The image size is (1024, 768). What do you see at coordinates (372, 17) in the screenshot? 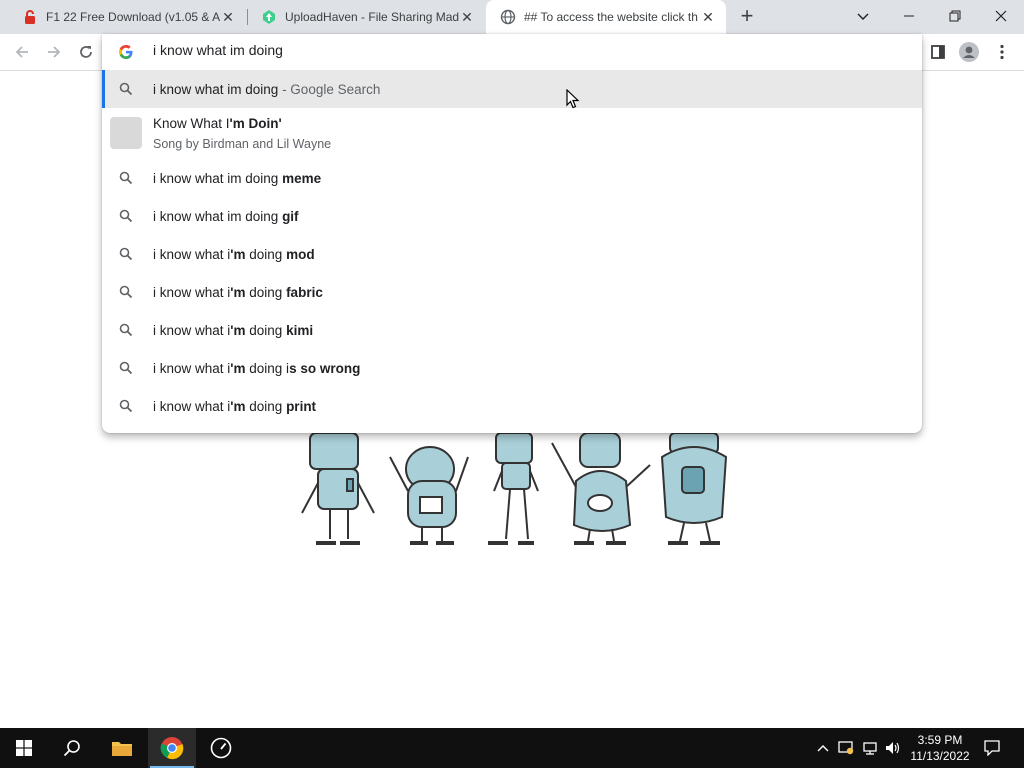
I see `tab-title: UploadHaven - File Sharing Mad` at bounding box center [372, 17].